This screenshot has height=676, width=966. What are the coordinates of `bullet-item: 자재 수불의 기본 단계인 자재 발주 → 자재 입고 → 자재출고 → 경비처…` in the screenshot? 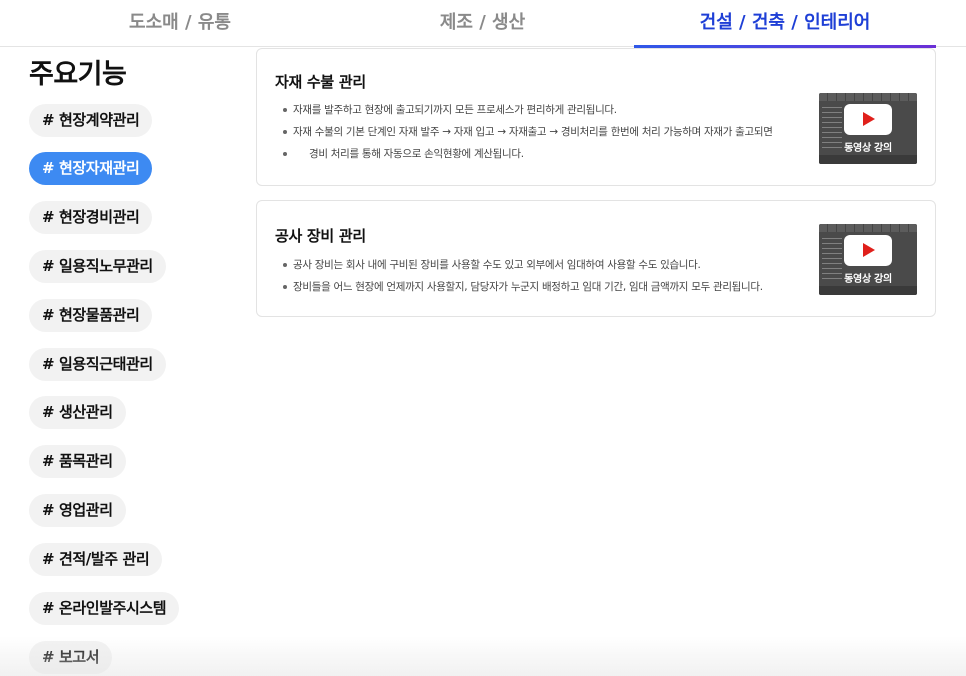 It's located at (553, 132).